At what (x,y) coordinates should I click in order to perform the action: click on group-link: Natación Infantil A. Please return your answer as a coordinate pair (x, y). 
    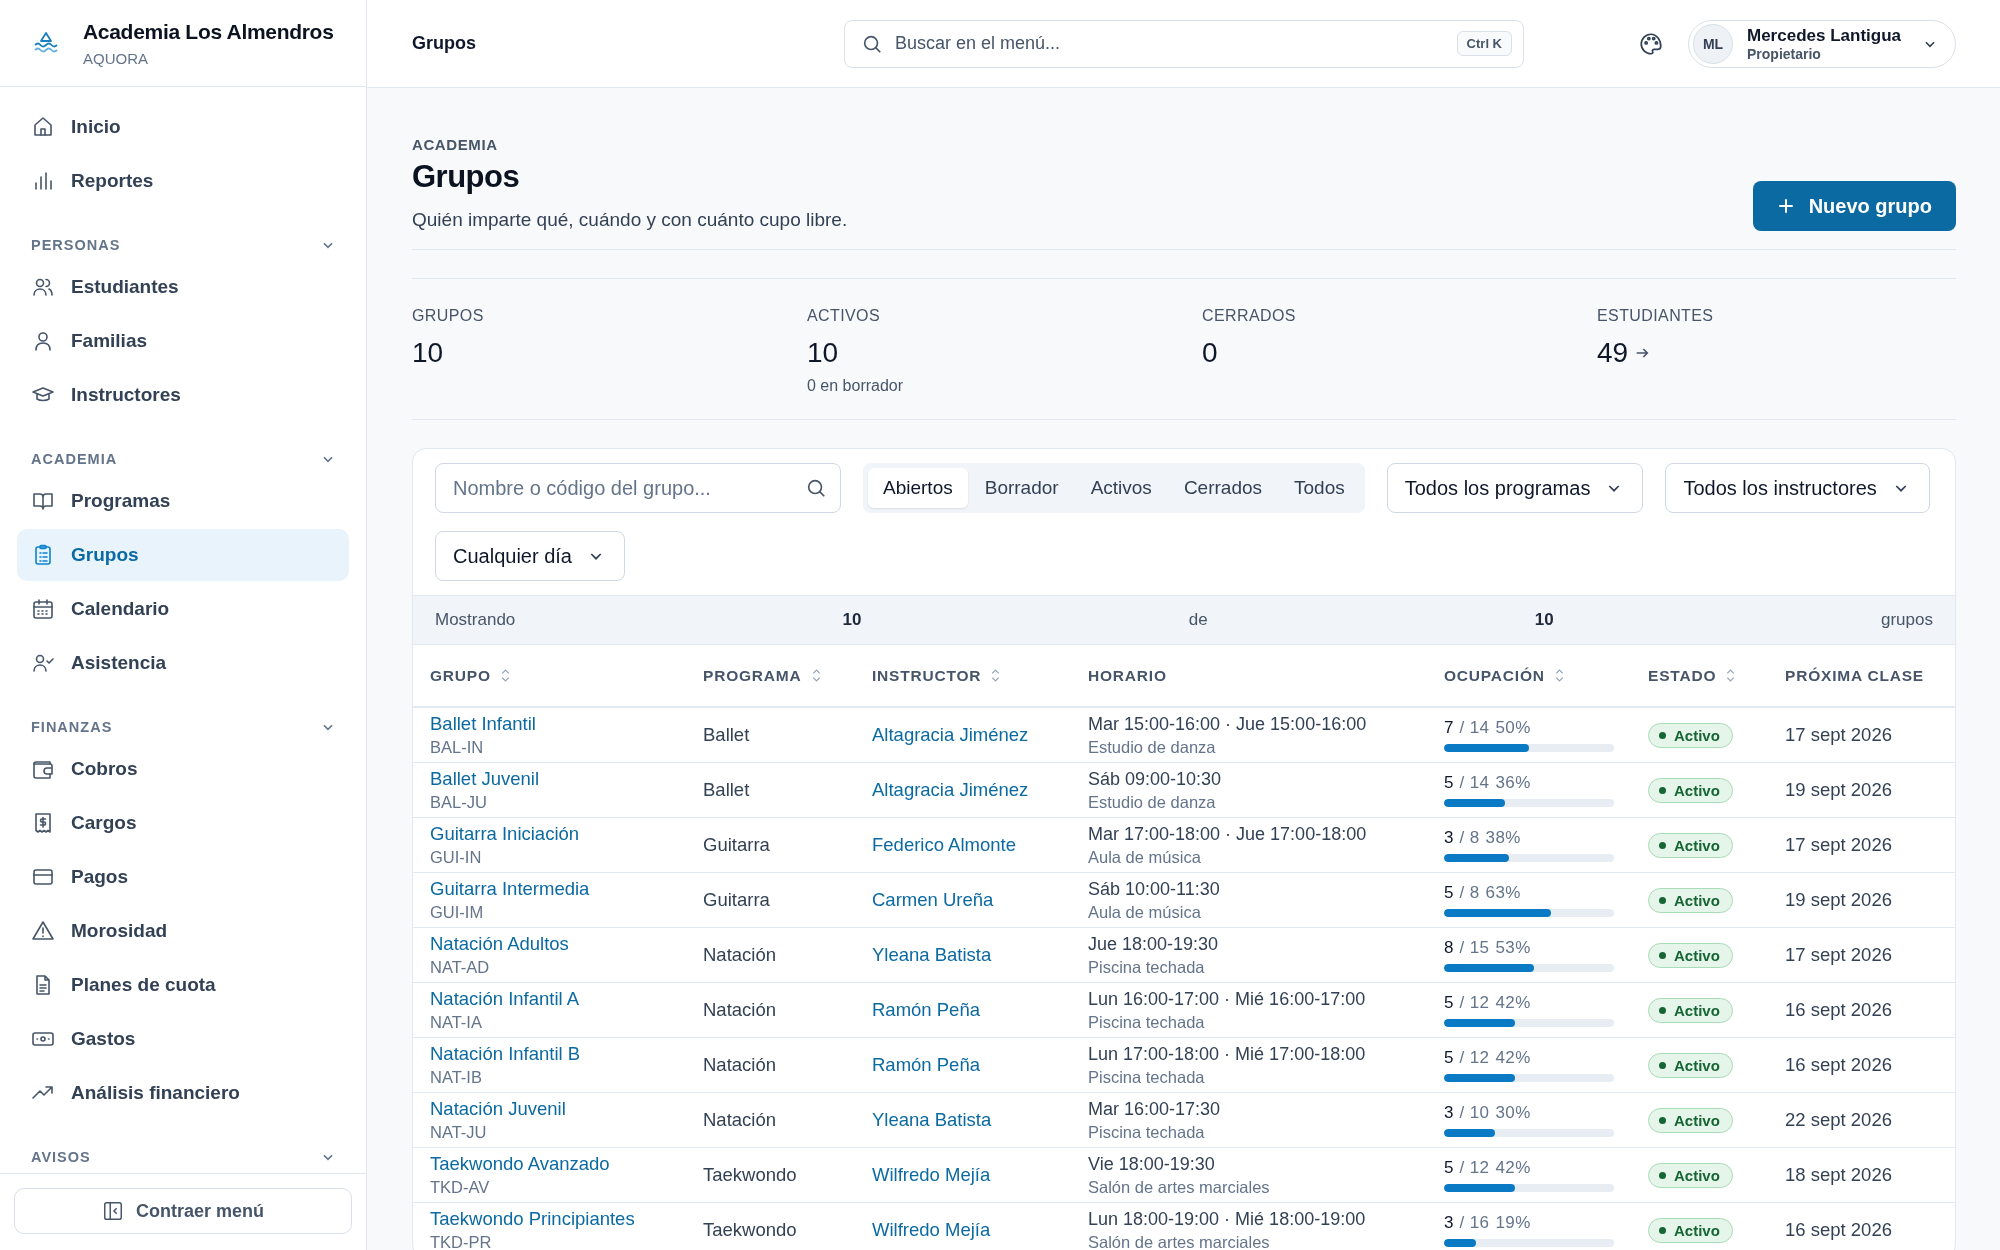
    Looking at the image, I should click on (505, 998).